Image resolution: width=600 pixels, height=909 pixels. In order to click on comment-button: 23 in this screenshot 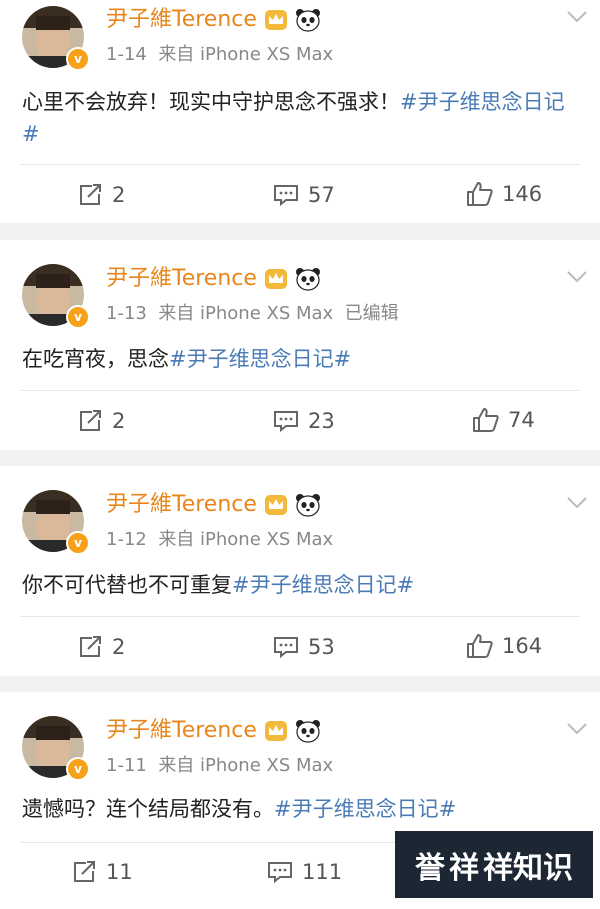, I will do `click(303, 421)`.